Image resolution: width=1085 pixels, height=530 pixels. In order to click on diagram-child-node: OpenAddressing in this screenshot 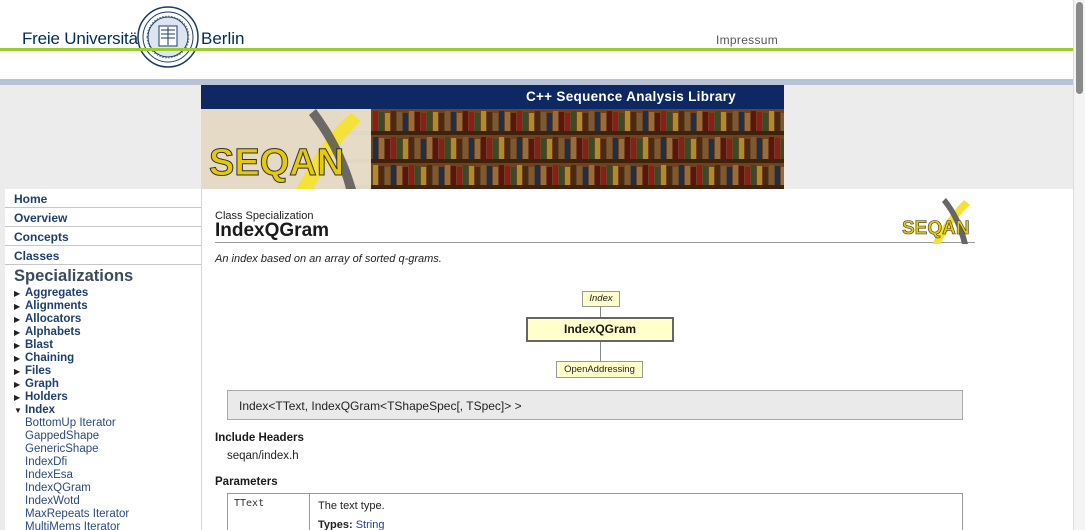, I will do `click(599, 369)`.